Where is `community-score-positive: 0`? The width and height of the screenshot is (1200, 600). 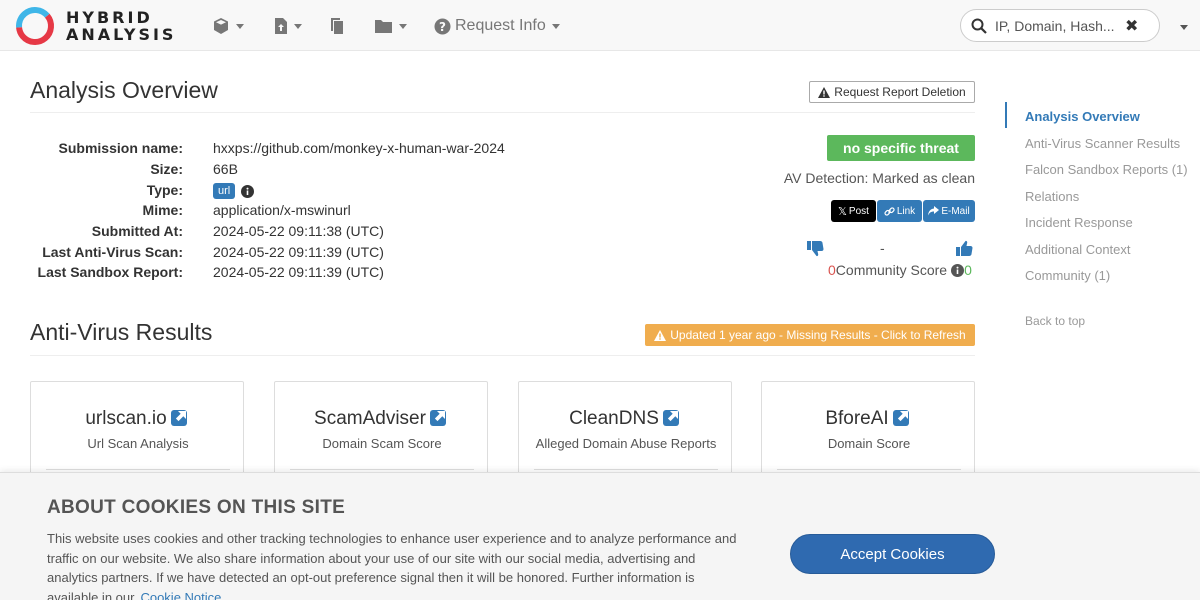 community-score-positive: 0 is located at coordinates (968, 270).